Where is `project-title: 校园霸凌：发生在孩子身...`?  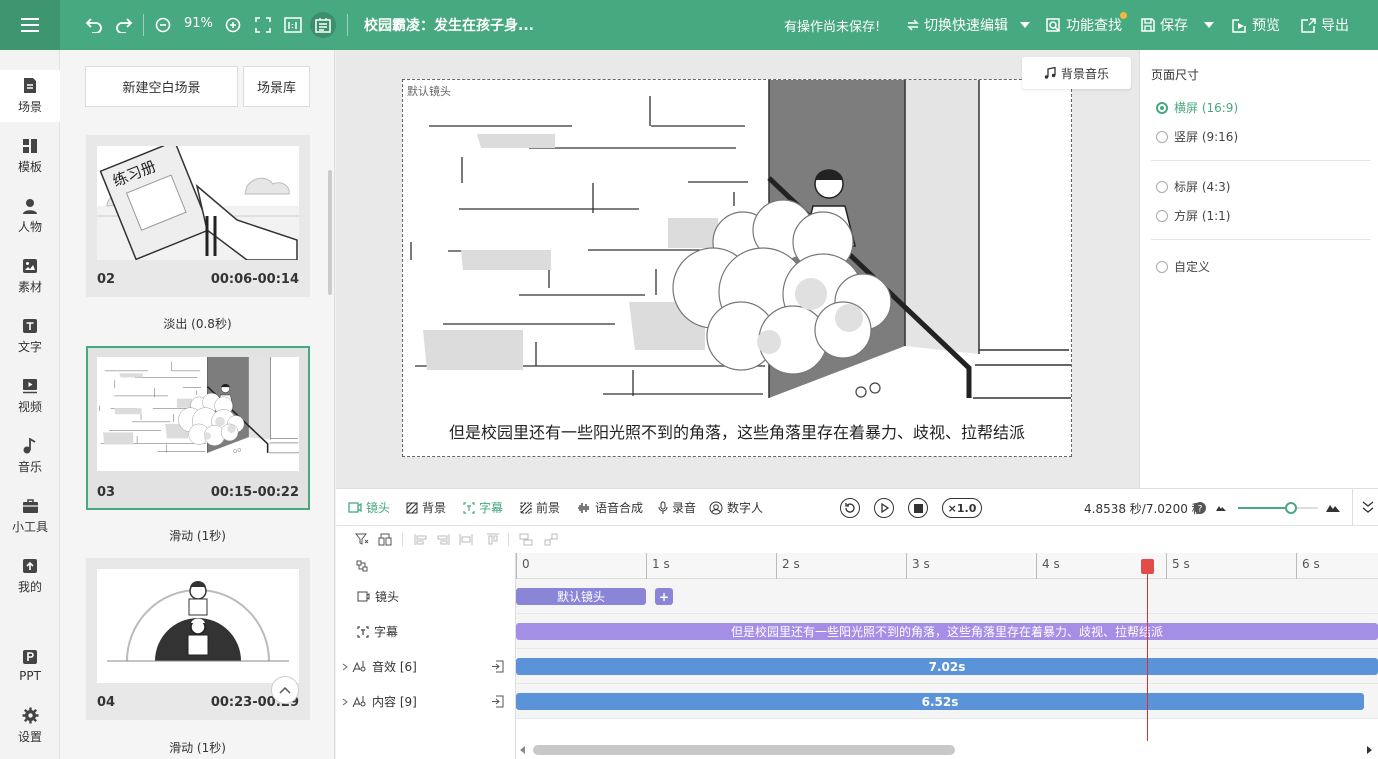
project-title: 校园霸凌：发生在孩子身... is located at coordinates (449, 25).